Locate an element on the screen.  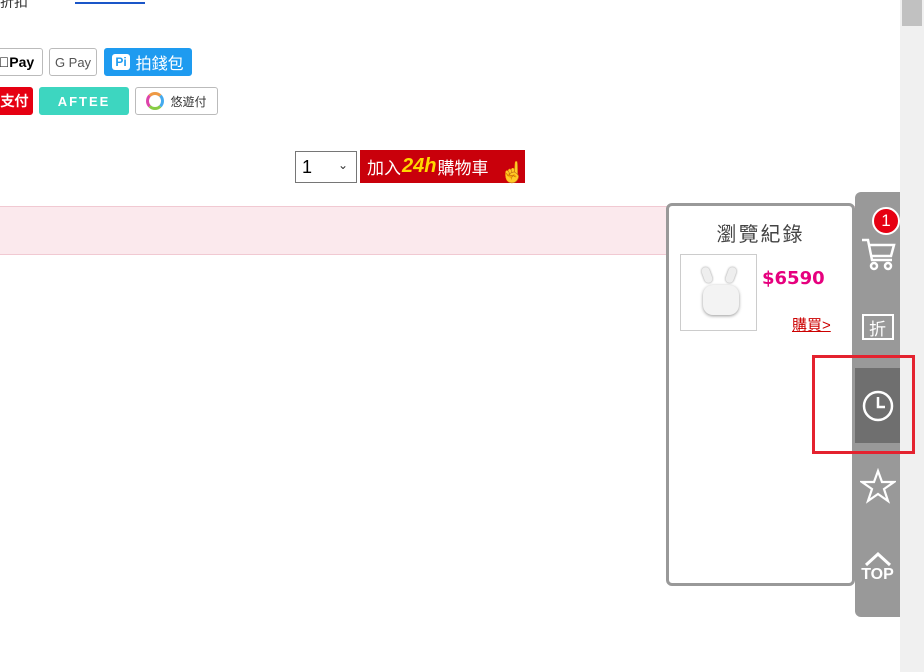
star-icon is located at coordinates (877, 486).